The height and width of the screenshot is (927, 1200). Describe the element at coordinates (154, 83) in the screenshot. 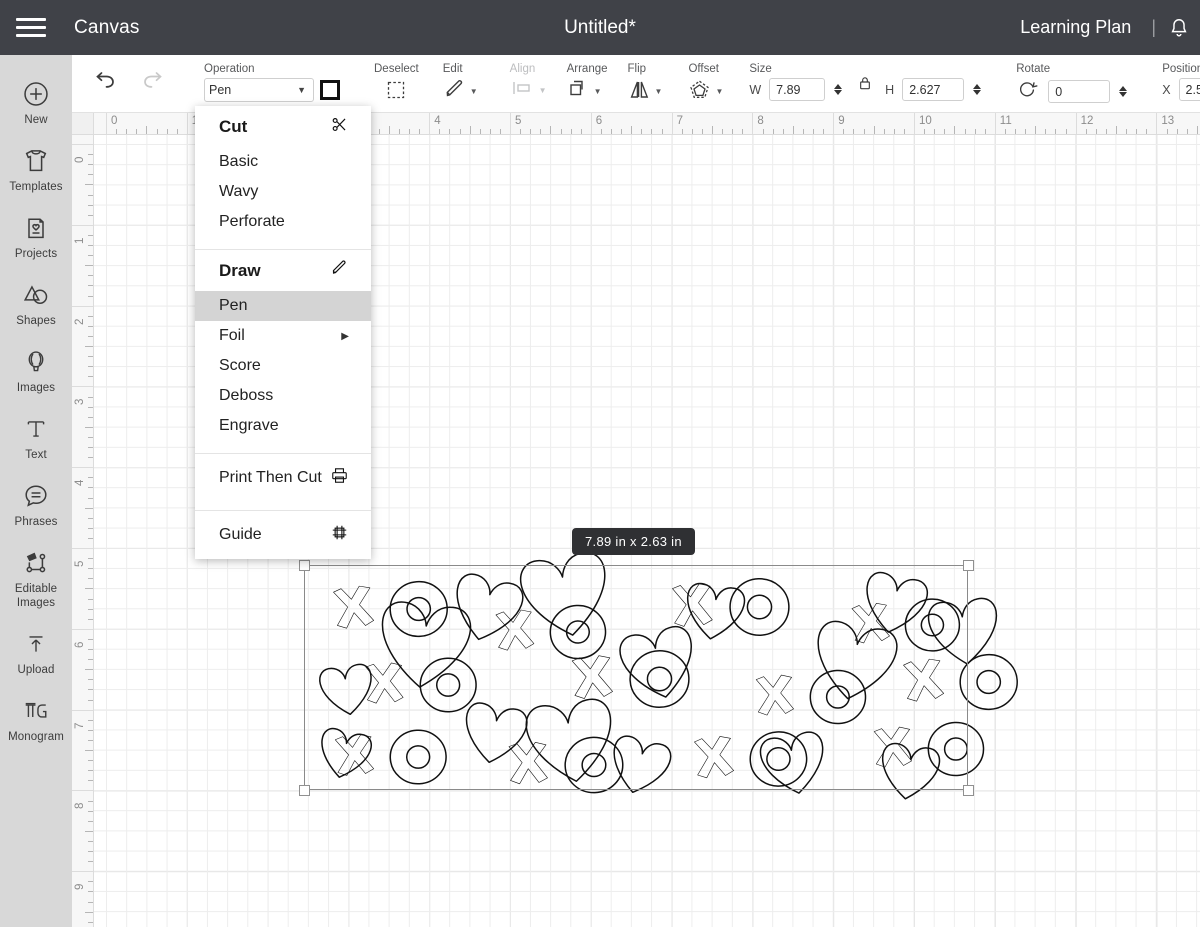

I see `redo-arrow-icon` at that location.